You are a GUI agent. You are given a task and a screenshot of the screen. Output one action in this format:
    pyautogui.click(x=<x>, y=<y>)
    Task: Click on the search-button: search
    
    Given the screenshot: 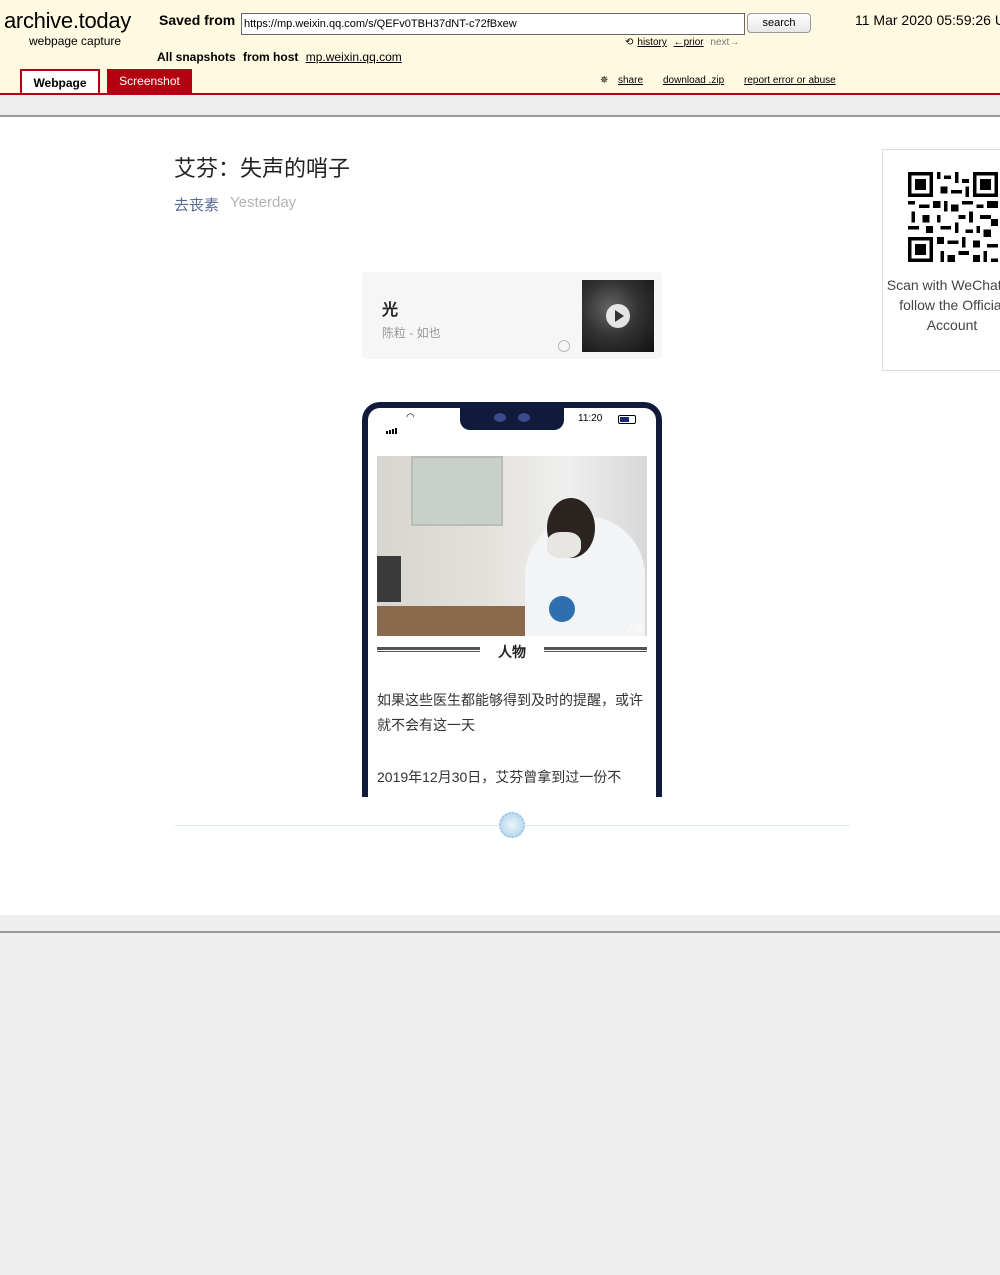 What is the action you would take?
    pyautogui.click(x=779, y=23)
    